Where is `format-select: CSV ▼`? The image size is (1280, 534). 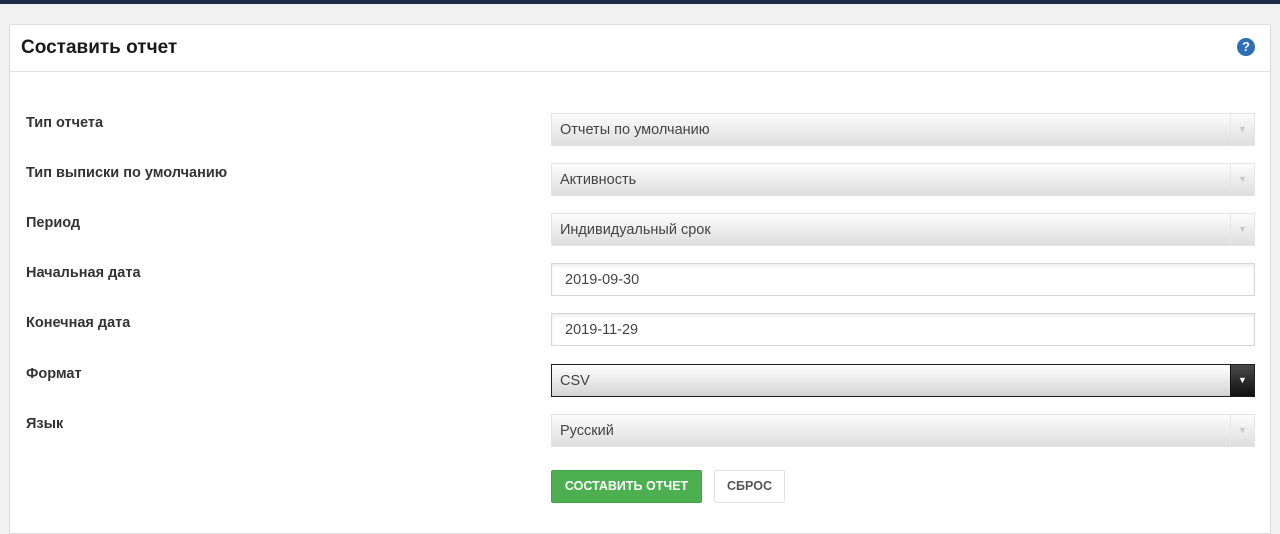
format-select: CSV ▼ is located at coordinates (903, 380).